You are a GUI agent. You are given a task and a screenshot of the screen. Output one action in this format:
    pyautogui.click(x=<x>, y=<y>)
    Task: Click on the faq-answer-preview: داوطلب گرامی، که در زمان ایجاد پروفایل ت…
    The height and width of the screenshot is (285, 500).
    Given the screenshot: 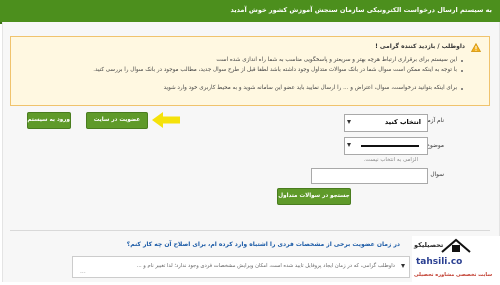 What is the action you would take?
    pyautogui.click(x=265, y=266)
    